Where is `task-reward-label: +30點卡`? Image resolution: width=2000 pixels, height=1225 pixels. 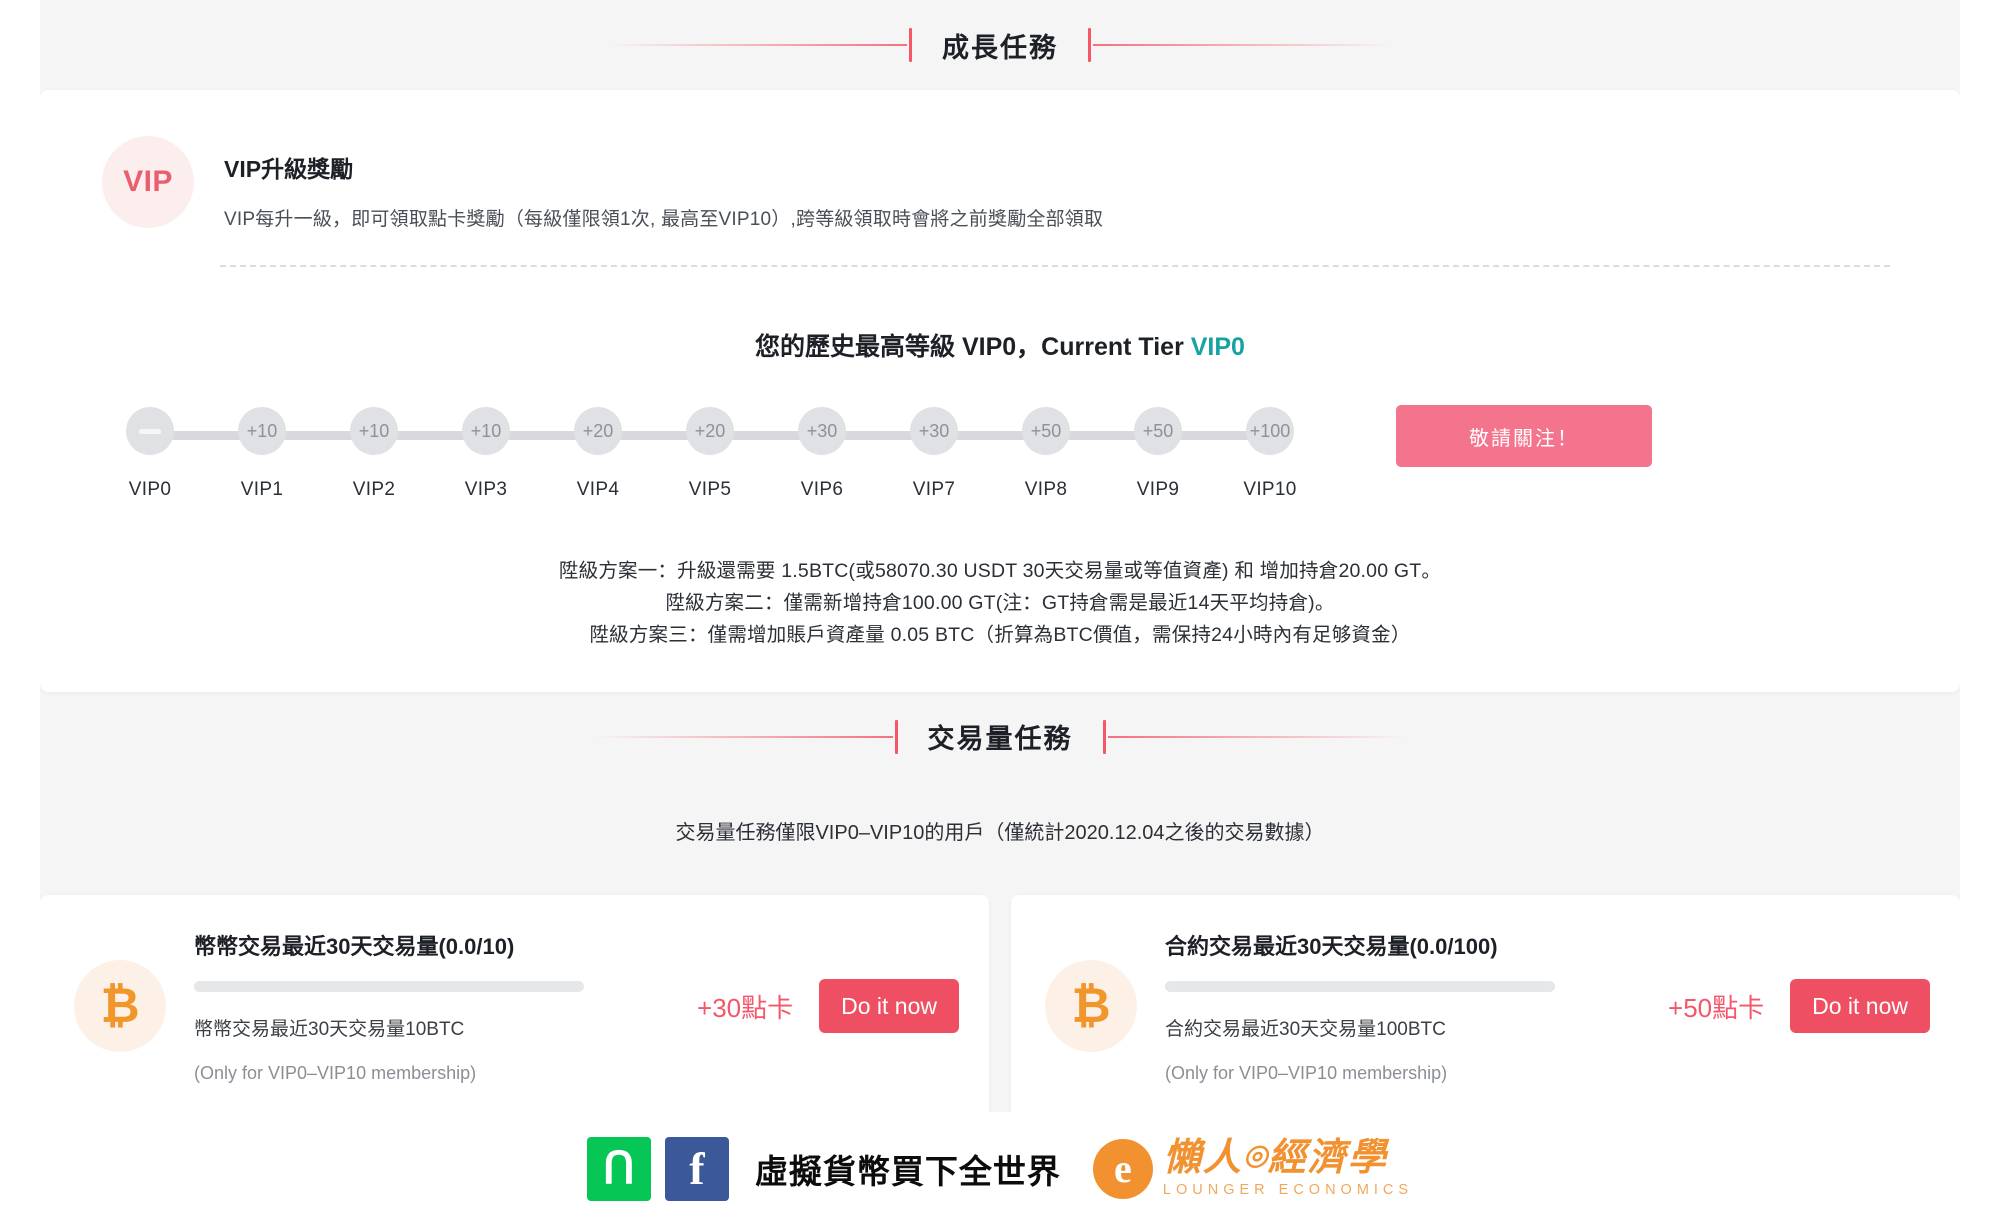 task-reward-label: +30點卡 is located at coordinates (745, 1007).